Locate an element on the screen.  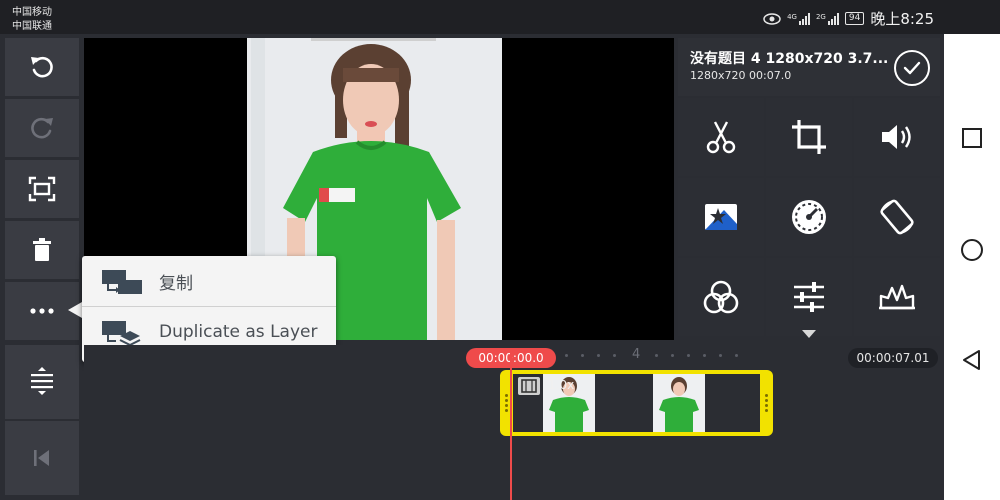
redo-button is located at coordinates (42, 128).